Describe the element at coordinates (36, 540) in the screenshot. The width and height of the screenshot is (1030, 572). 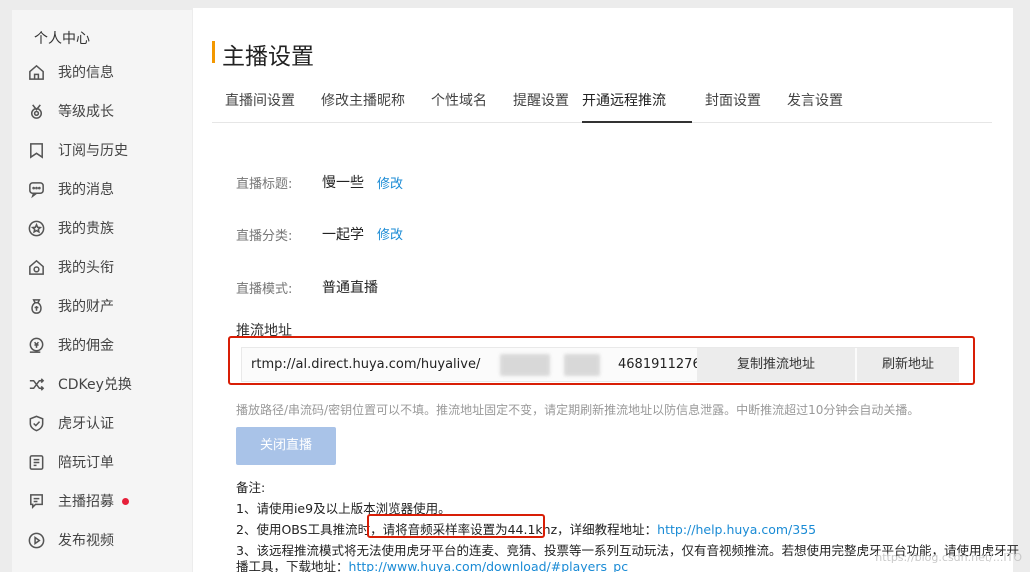
I see `play-icon` at that location.